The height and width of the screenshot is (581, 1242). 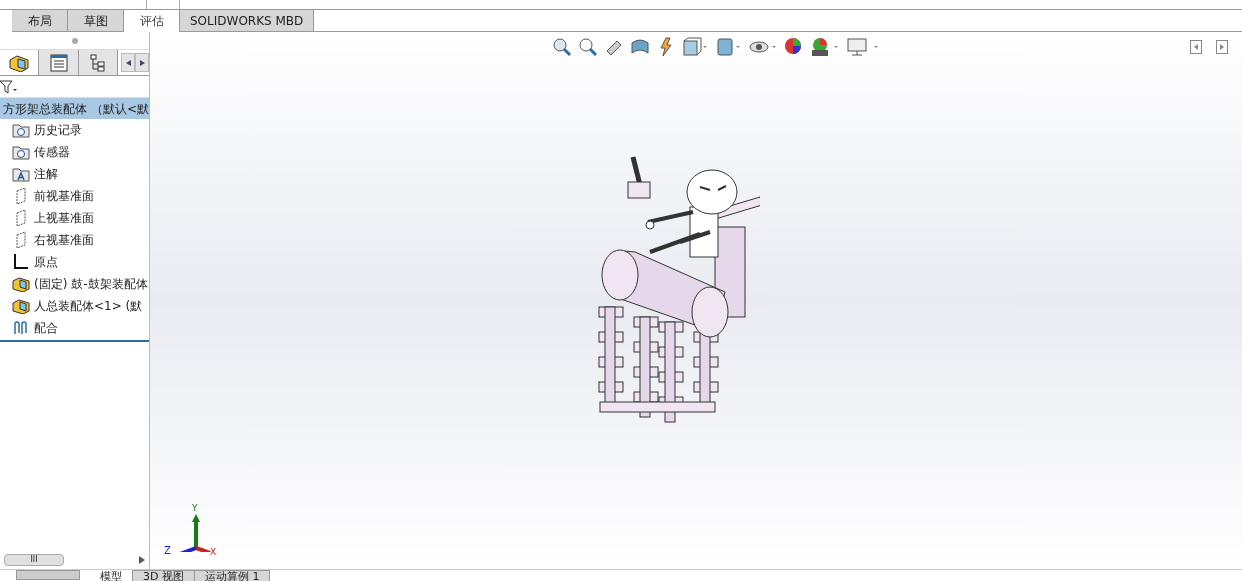 I want to click on zoom-fit-icon, so click(x=562, y=47).